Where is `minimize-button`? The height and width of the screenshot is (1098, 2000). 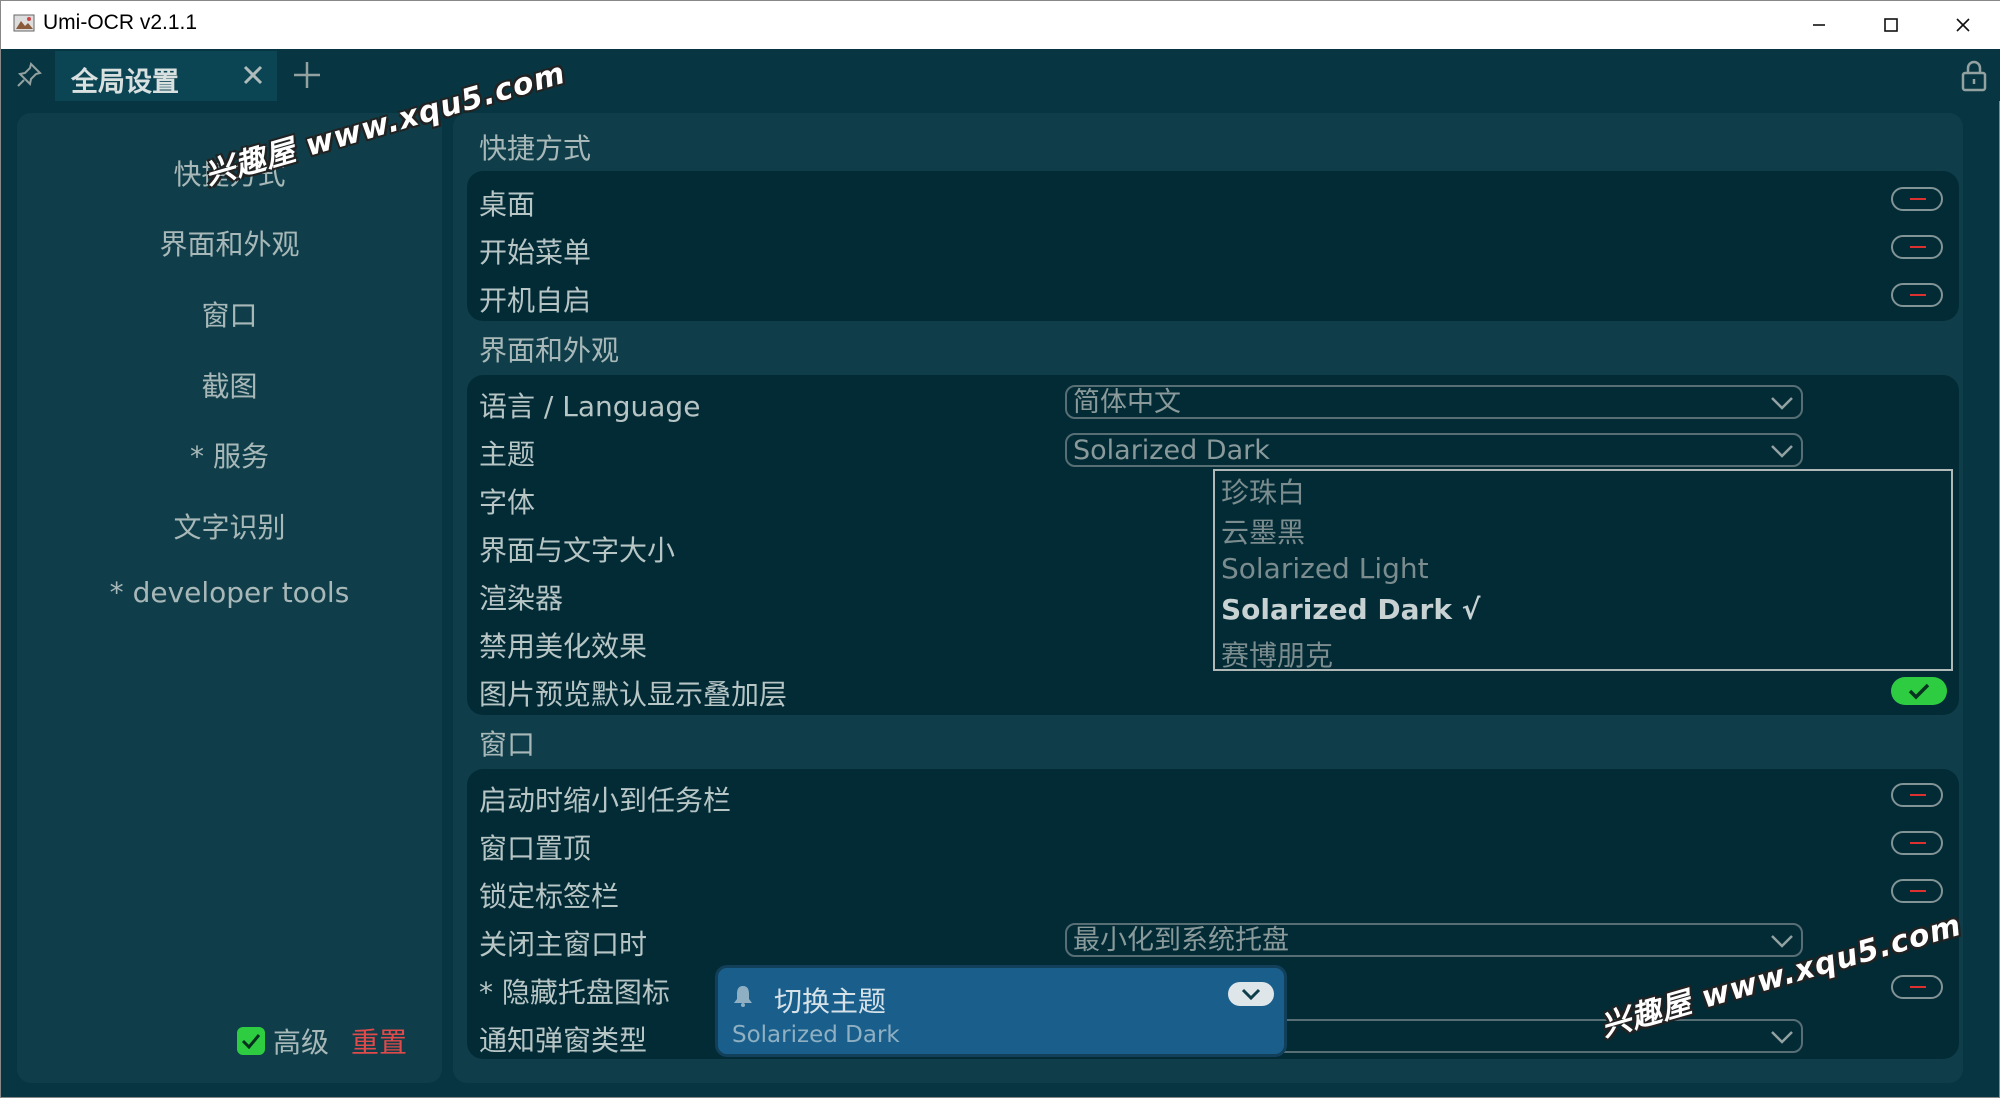 minimize-button is located at coordinates (1819, 25).